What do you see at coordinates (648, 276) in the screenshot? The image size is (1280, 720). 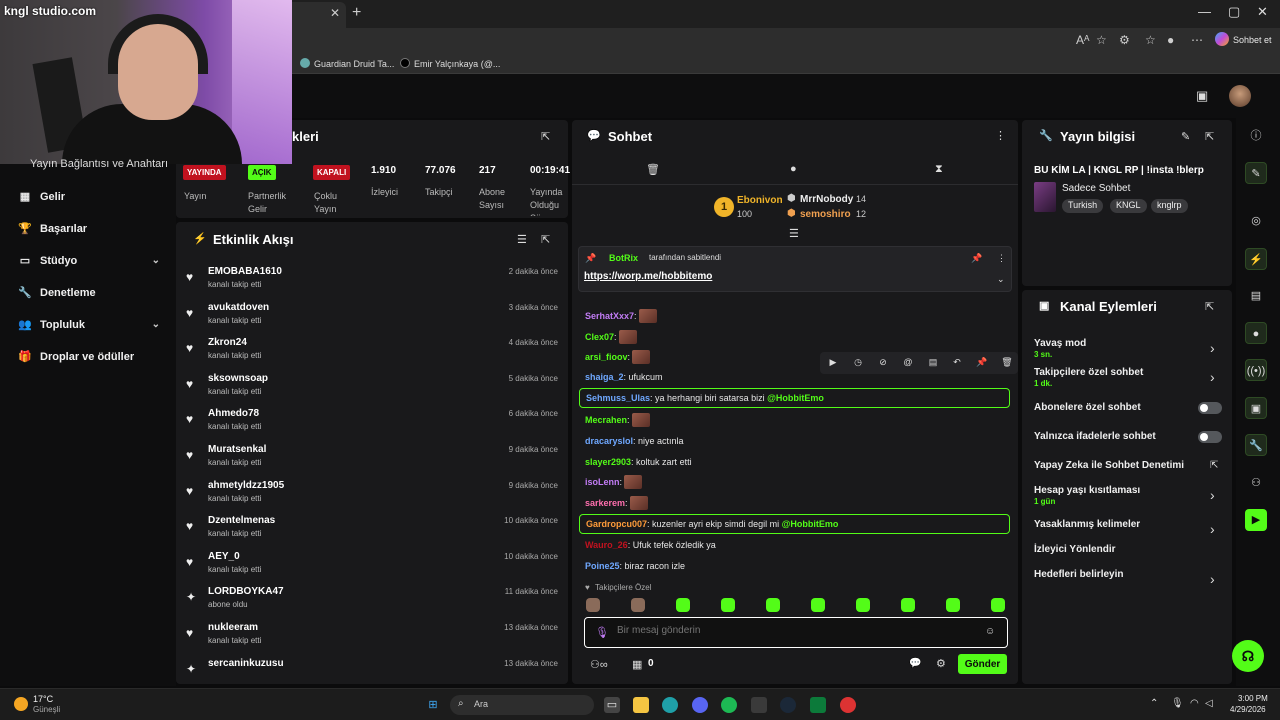 I see `pinned-link: https://worp.me/hobbitemo` at bounding box center [648, 276].